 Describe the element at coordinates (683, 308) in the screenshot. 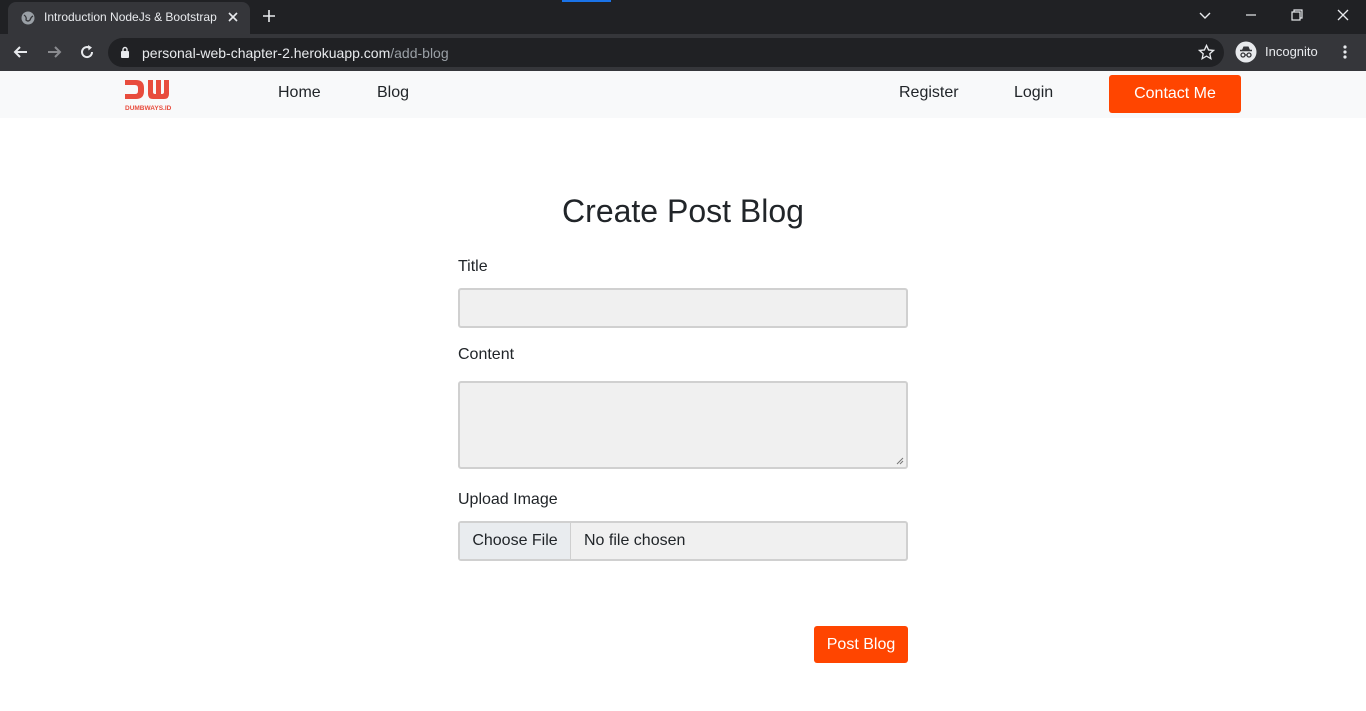

I see `title-input` at that location.